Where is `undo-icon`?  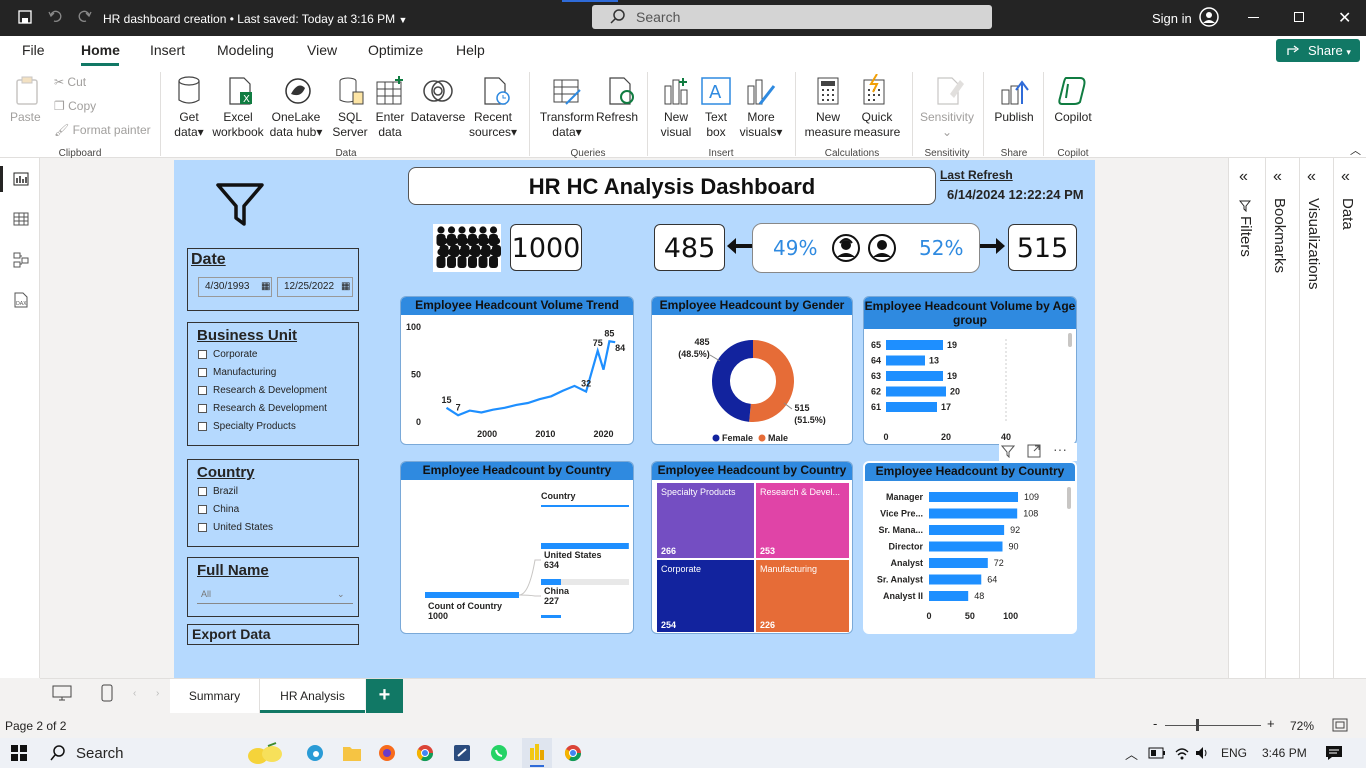
undo-icon is located at coordinates (55, 16).